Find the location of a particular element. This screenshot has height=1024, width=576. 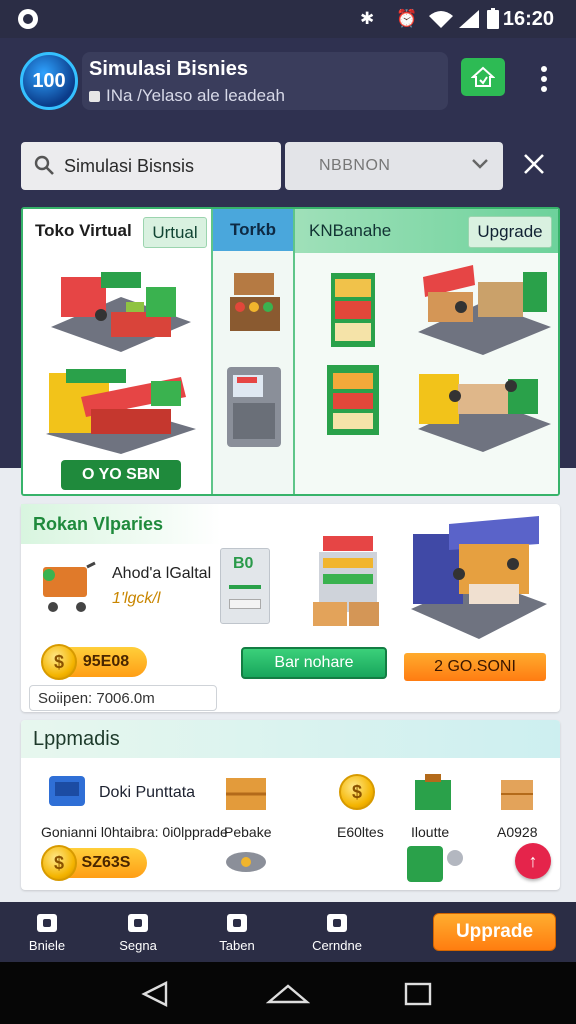

stall-illustration is located at coordinates (255, 302).